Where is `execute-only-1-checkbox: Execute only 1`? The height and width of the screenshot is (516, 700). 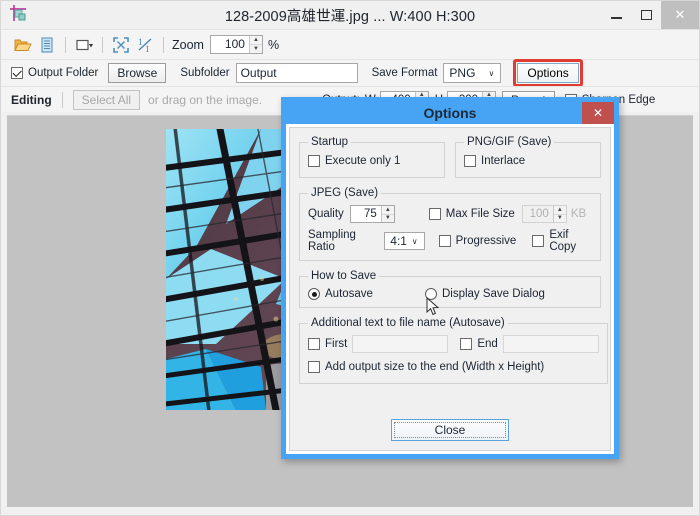 execute-only-1-checkbox: Execute only 1 is located at coordinates (354, 161).